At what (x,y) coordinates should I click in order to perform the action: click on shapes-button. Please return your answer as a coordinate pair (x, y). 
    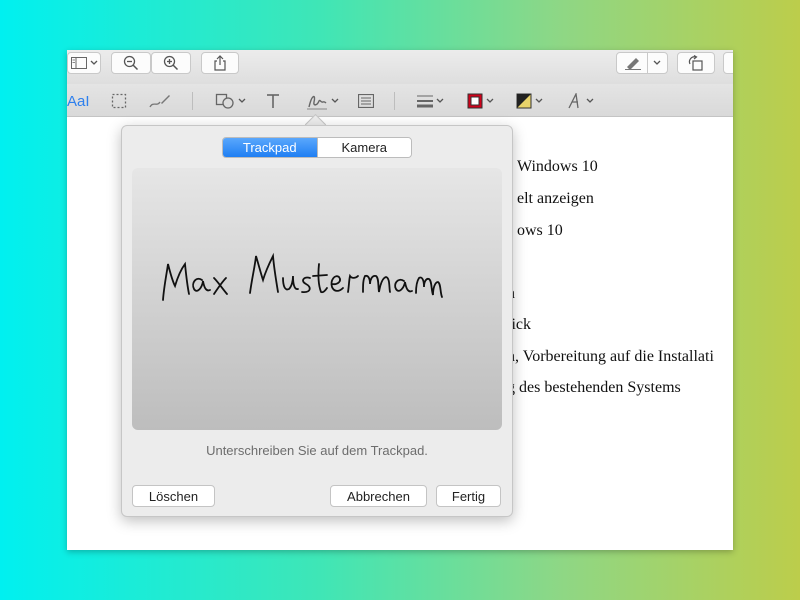
    Looking at the image, I should click on (230, 101).